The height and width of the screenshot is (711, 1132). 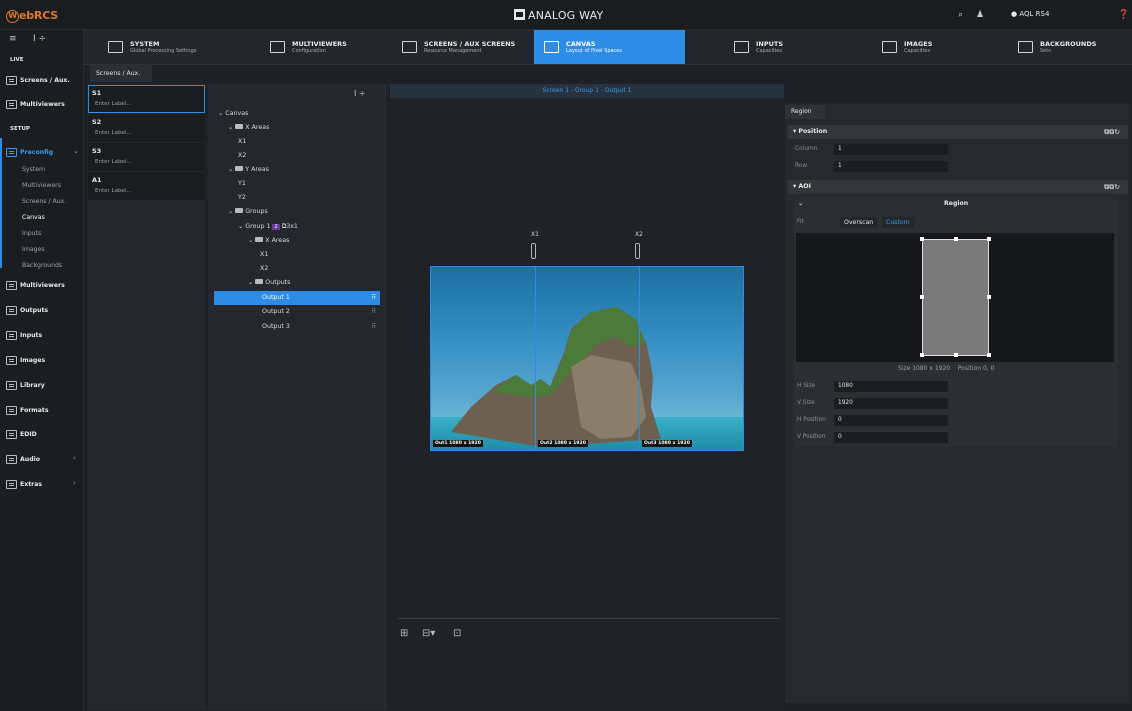 What do you see at coordinates (115, 47) in the screenshot?
I see `system-icon` at bounding box center [115, 47].